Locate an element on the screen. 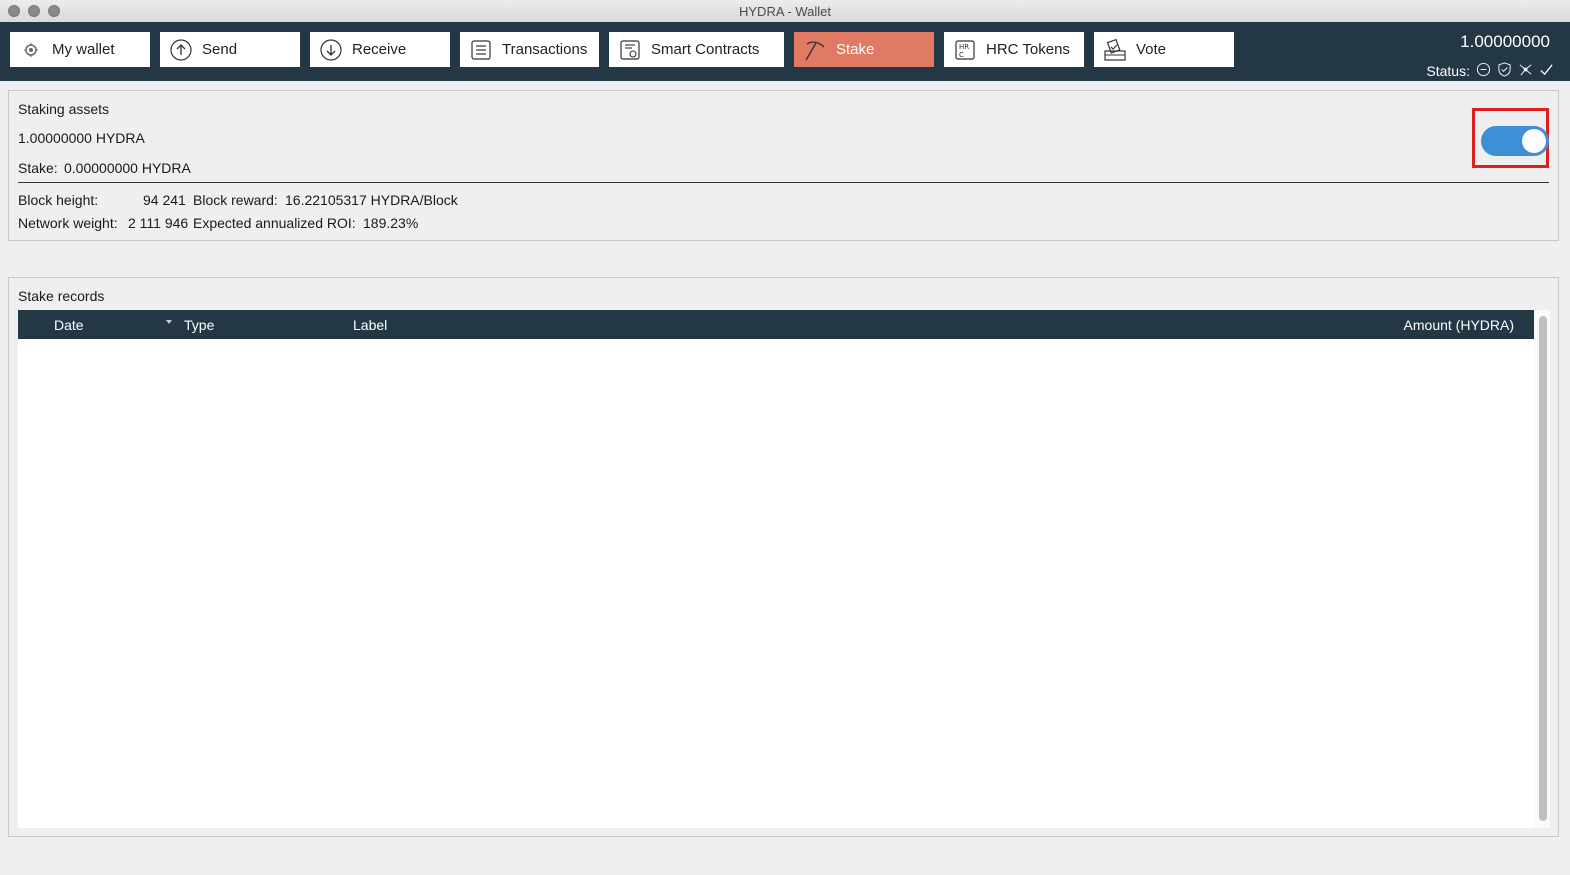 The width and height of the screenshot is (1570, 875). stake-value: 0.00000000 HYDRA is located at coordinates (127, 168).